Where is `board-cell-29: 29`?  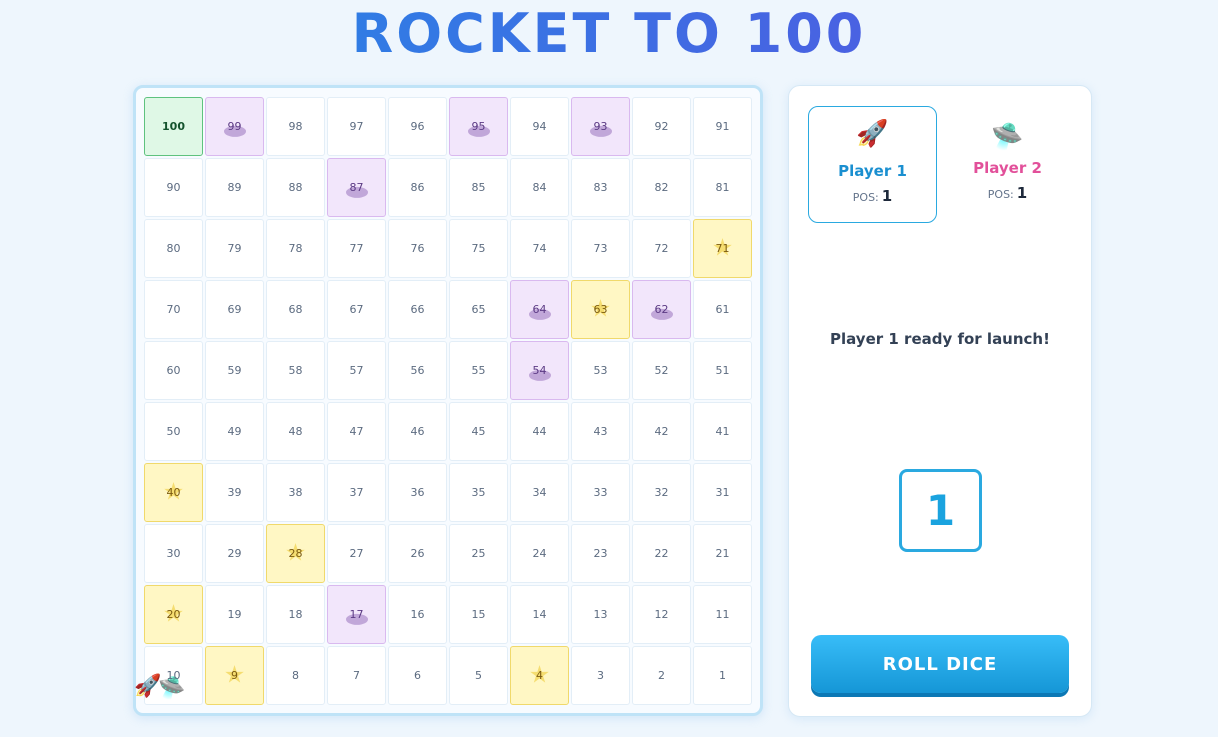 board-cell-29: 29 is located at coordinates (234, 553).